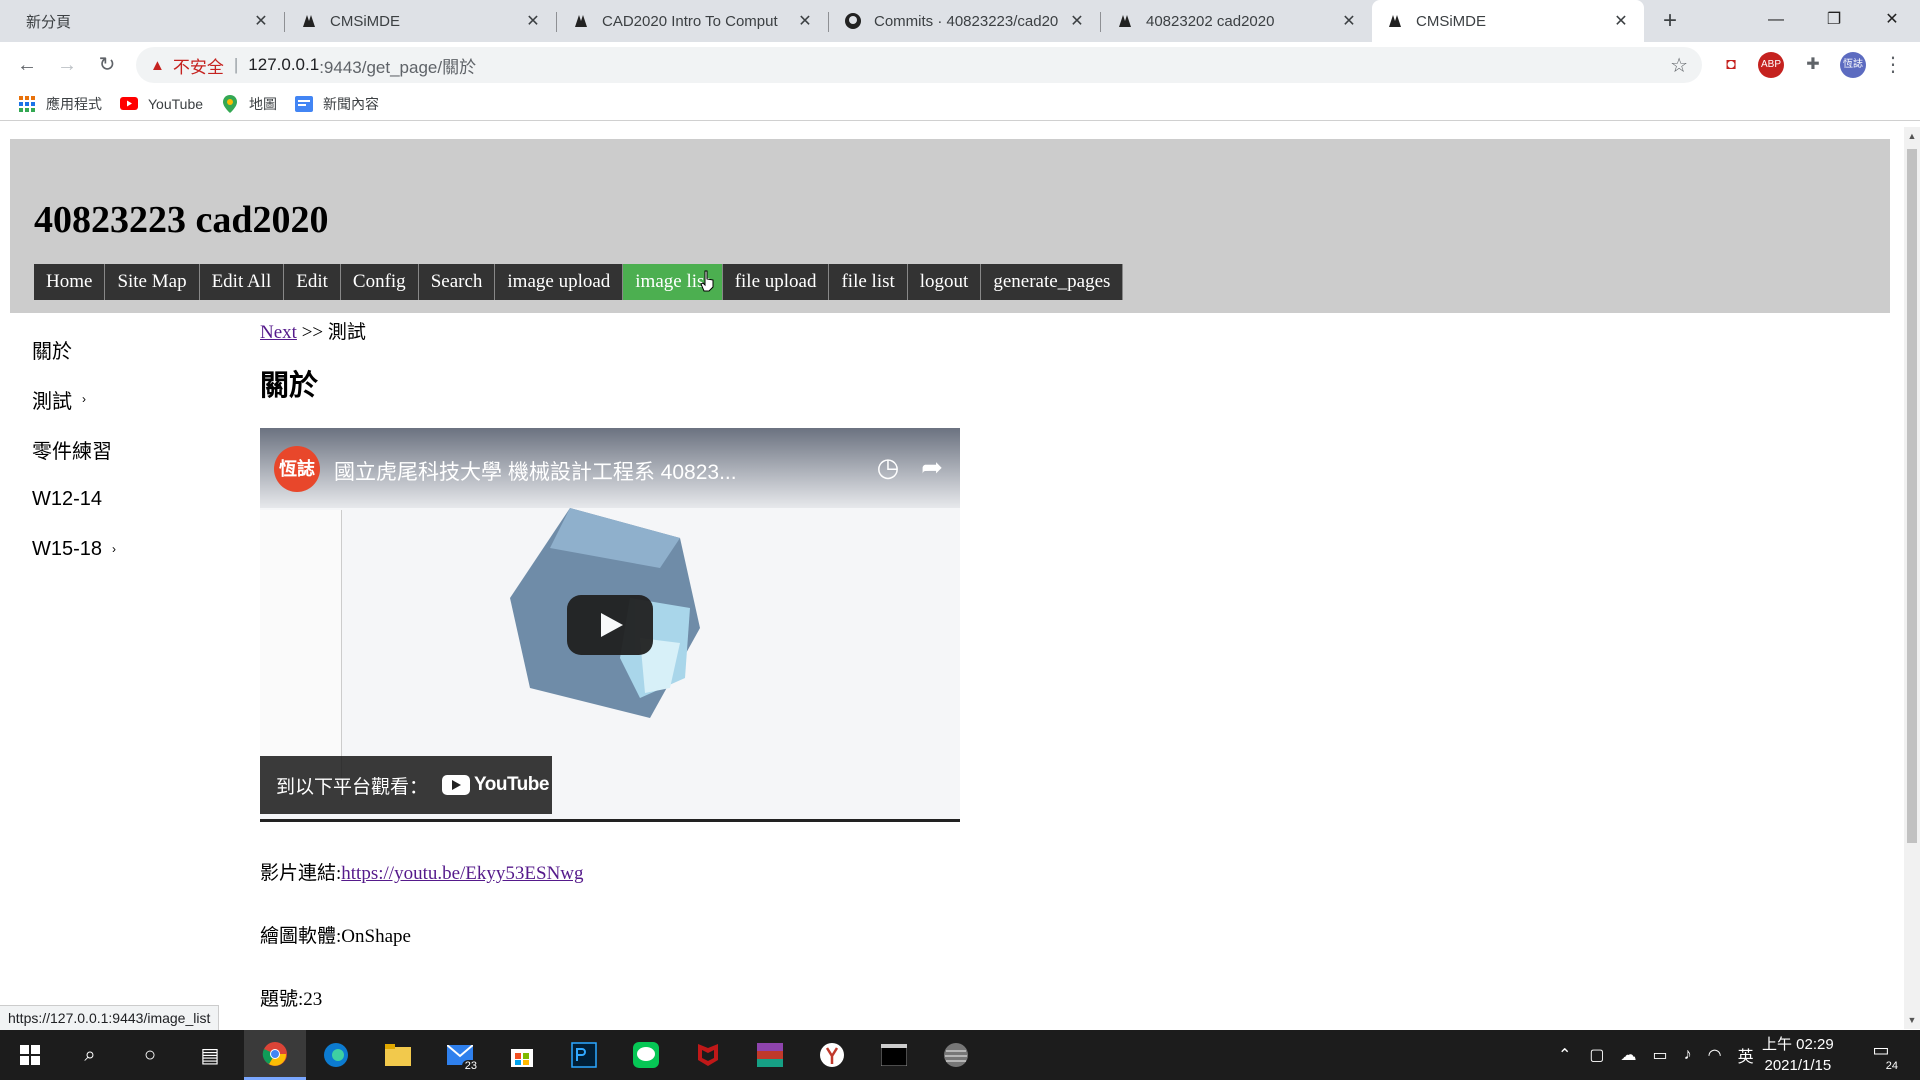 The height and width of the screenshot is (1080, 1920). Describe the element at coordinates (1912, 496) in the screenshot. I see `scrollbar-thumb` at that location.